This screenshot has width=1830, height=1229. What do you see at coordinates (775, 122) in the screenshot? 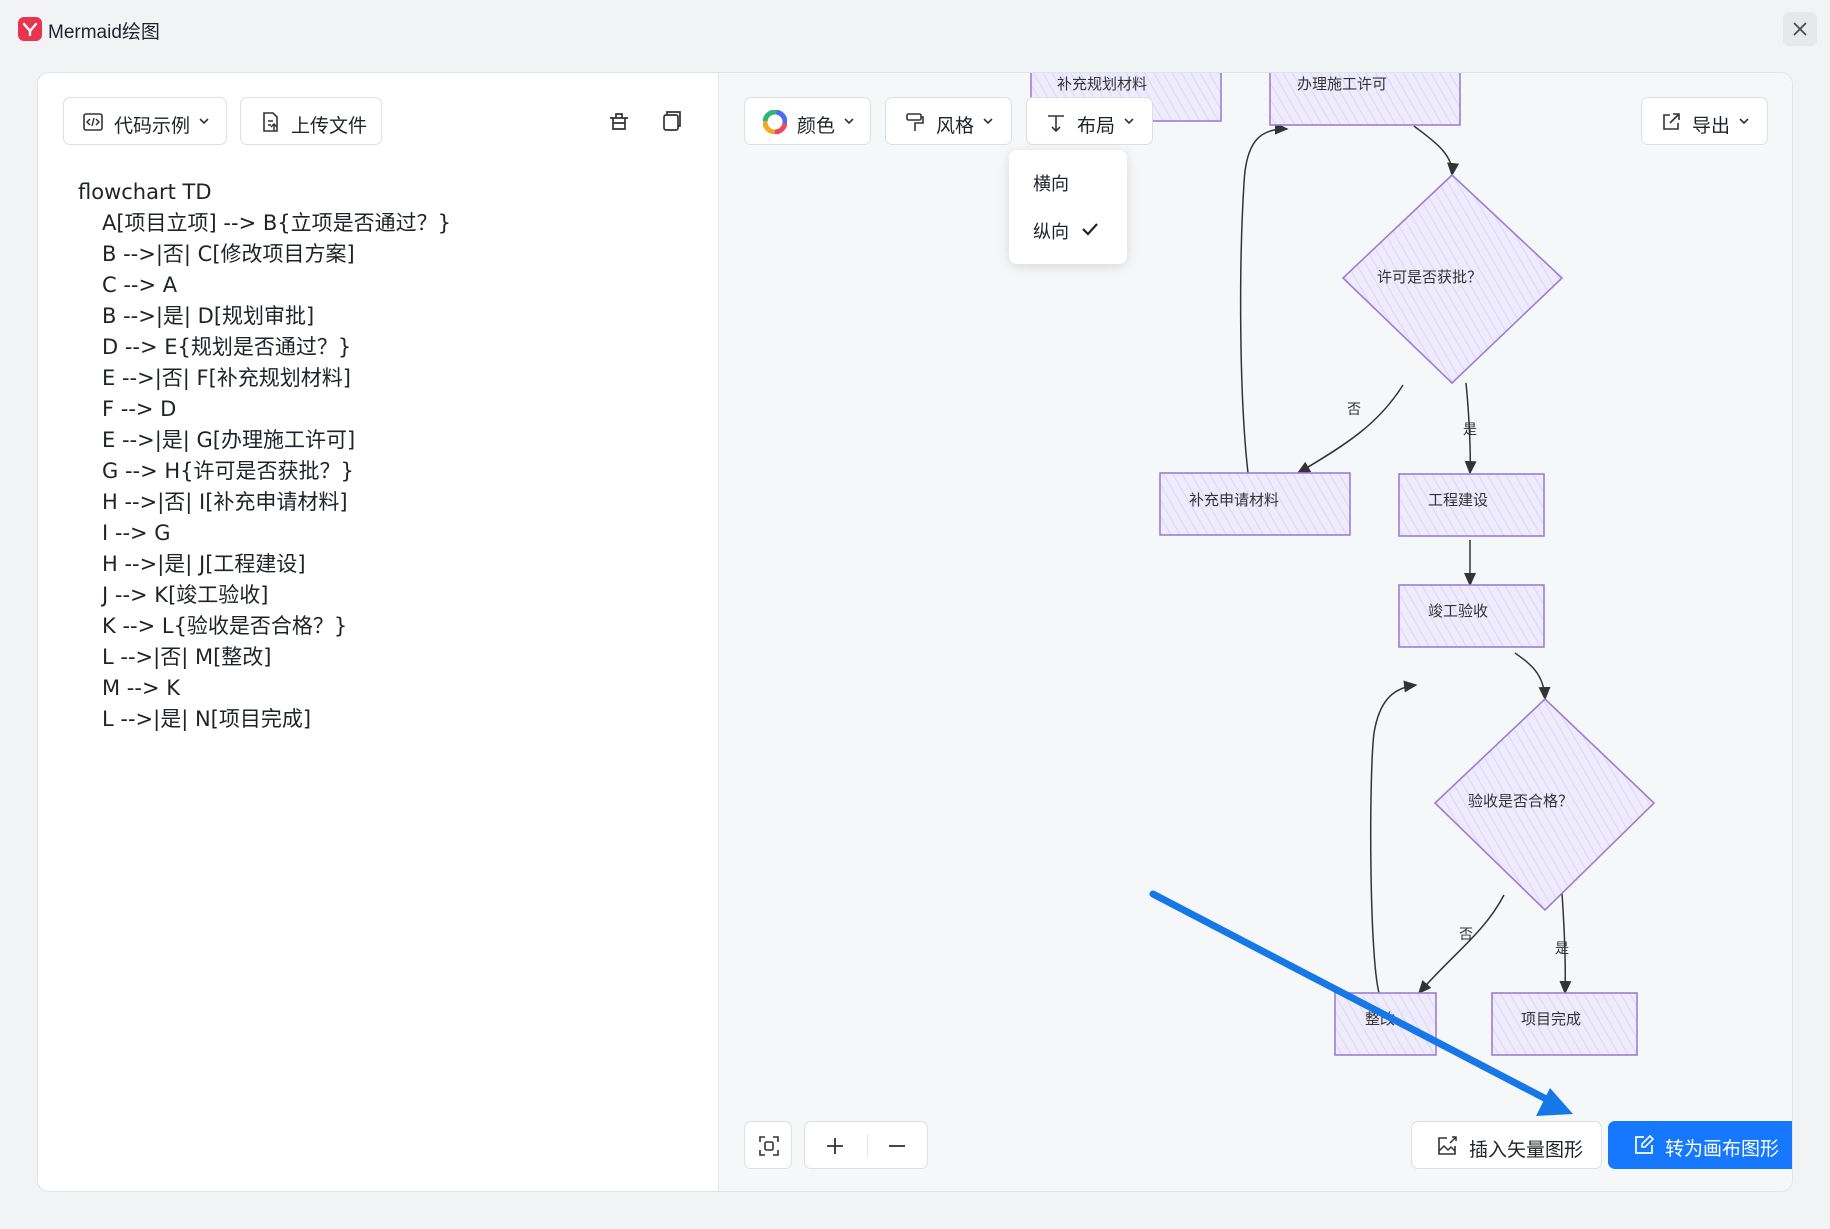
I see `color-wheel-icon` at bounding box center [775, 122].